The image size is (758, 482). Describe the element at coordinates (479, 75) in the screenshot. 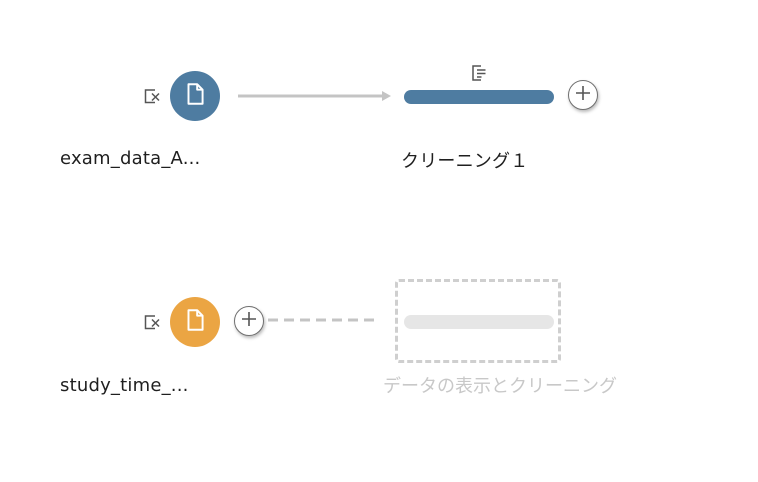

I see `clean-step-icon` at that location.